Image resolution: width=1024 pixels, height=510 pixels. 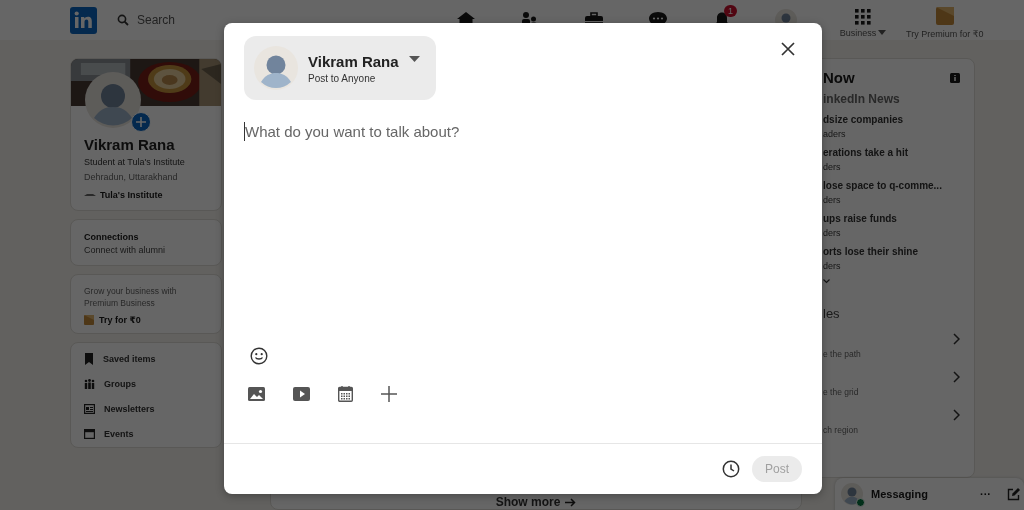 What do you see at coordinates (891, 159) in the screenshot?
I see `news-item: erations take a hit ders` at bounding box center [891, 159].